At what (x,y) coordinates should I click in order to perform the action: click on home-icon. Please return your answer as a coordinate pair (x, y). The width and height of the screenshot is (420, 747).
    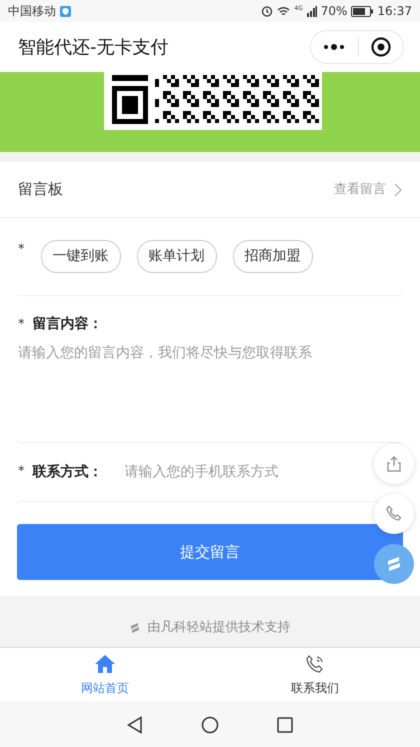
    Looking at the image, I should click on (105, 663).